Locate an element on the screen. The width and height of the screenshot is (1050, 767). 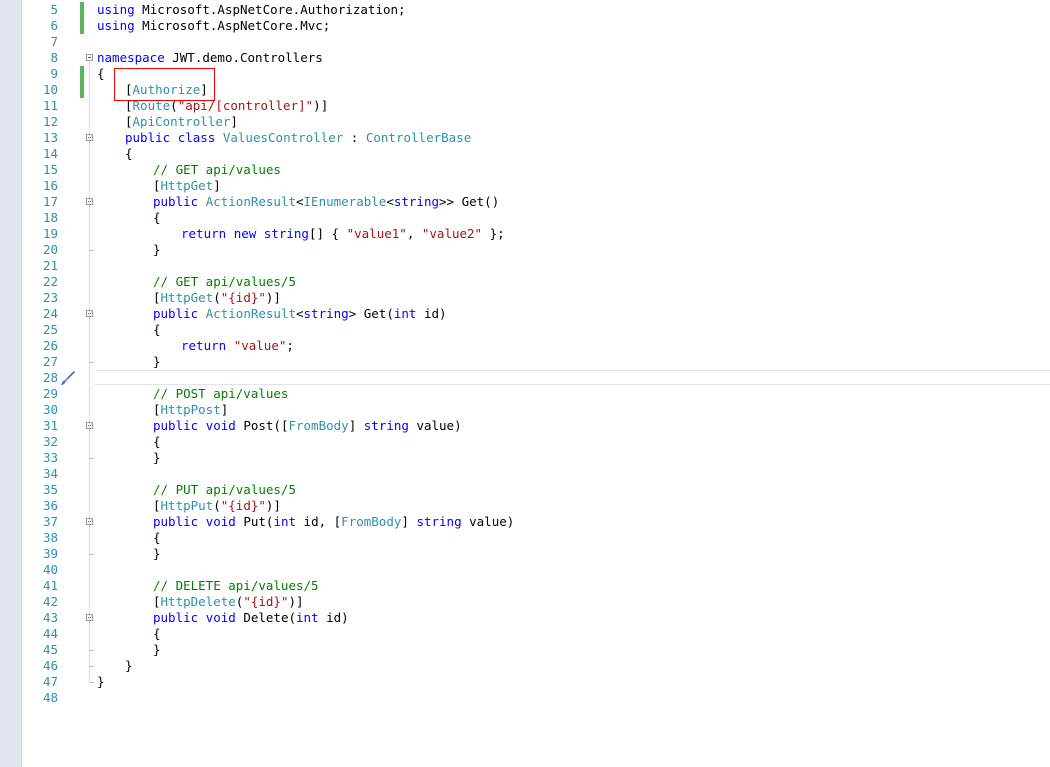
code-text: // GET api/values/5 is located at coordinates (224, 281).